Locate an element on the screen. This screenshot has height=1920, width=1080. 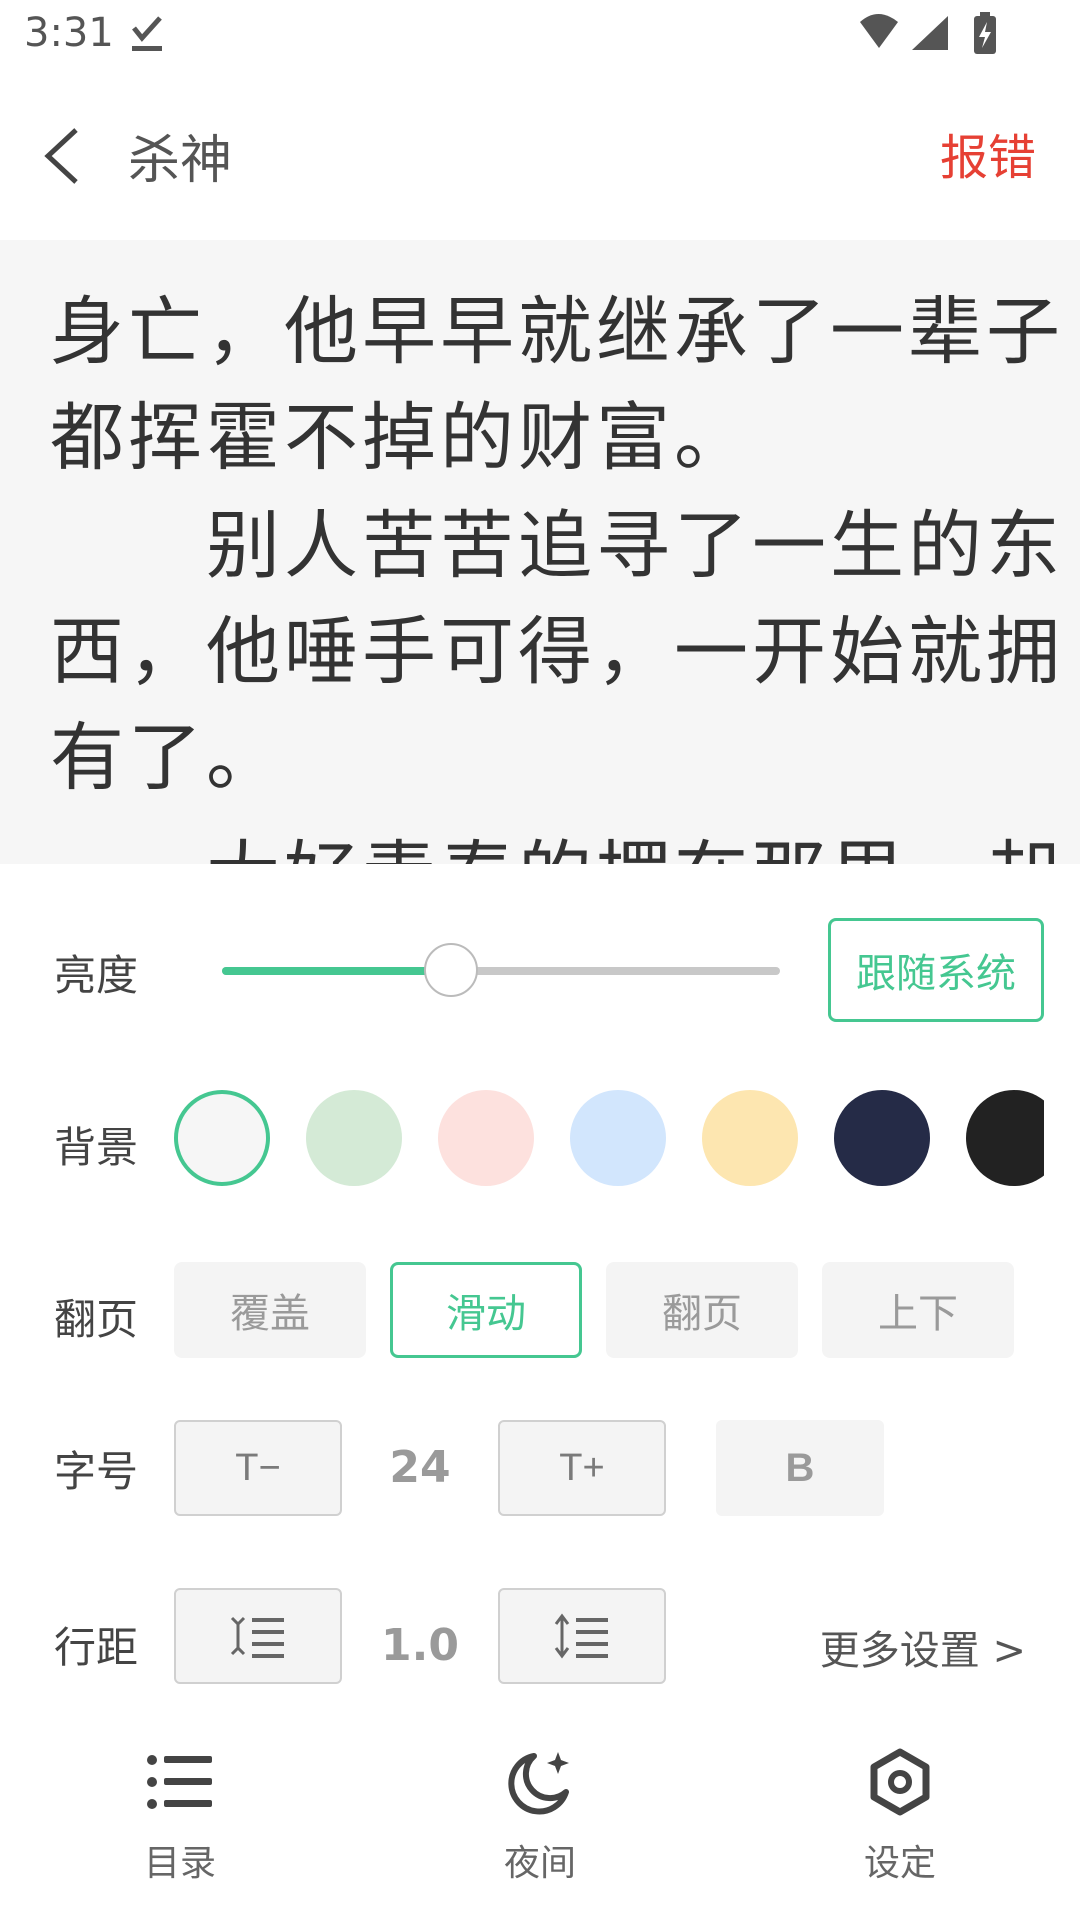
brightness-slider-fill is located at coordinates (336, 971).